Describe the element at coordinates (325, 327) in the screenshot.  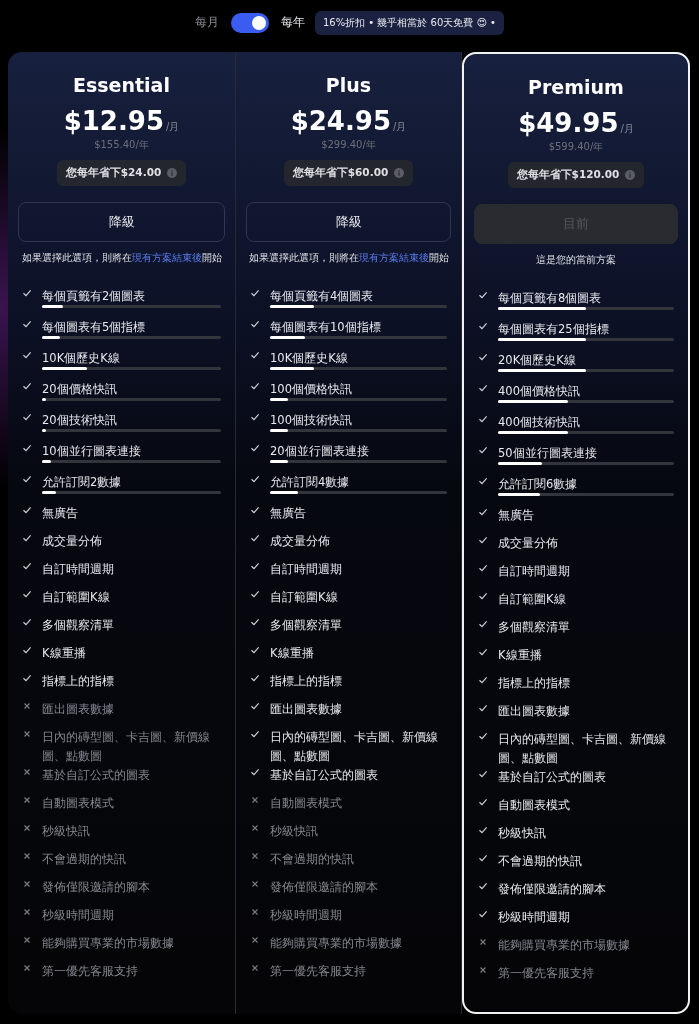
I see `feature-text: 每個圖表有10個指標` at that location.